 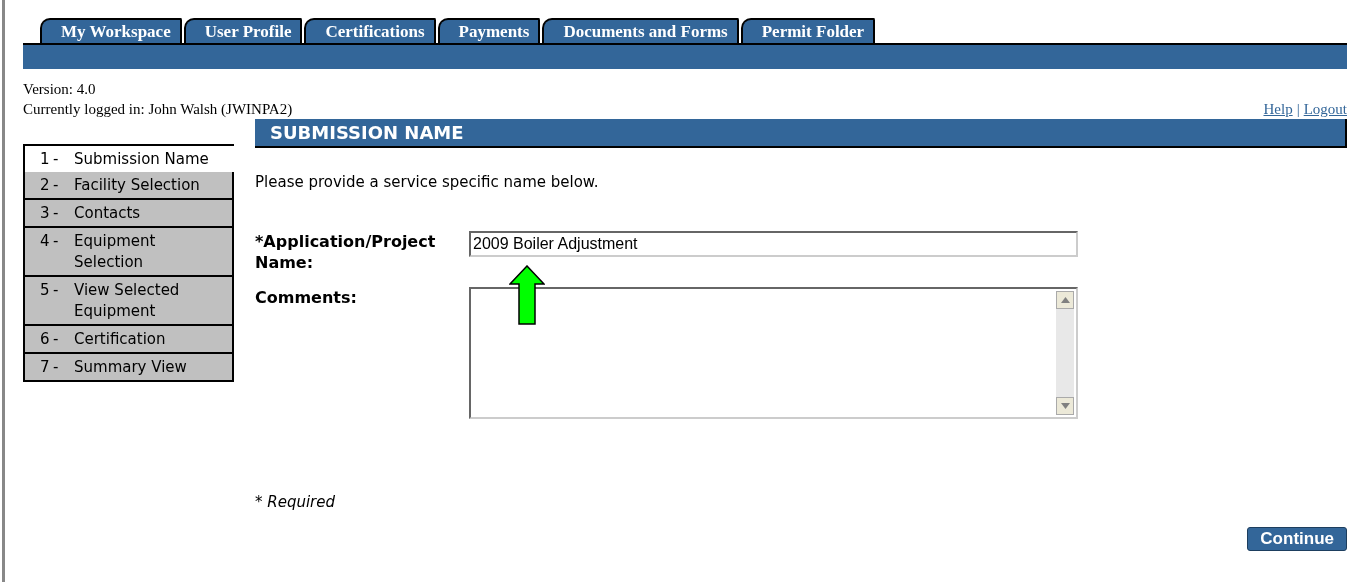 I want to click on login-text: Currently logged in: John Walsh (JWINPA2), so click(x=158, y=109).